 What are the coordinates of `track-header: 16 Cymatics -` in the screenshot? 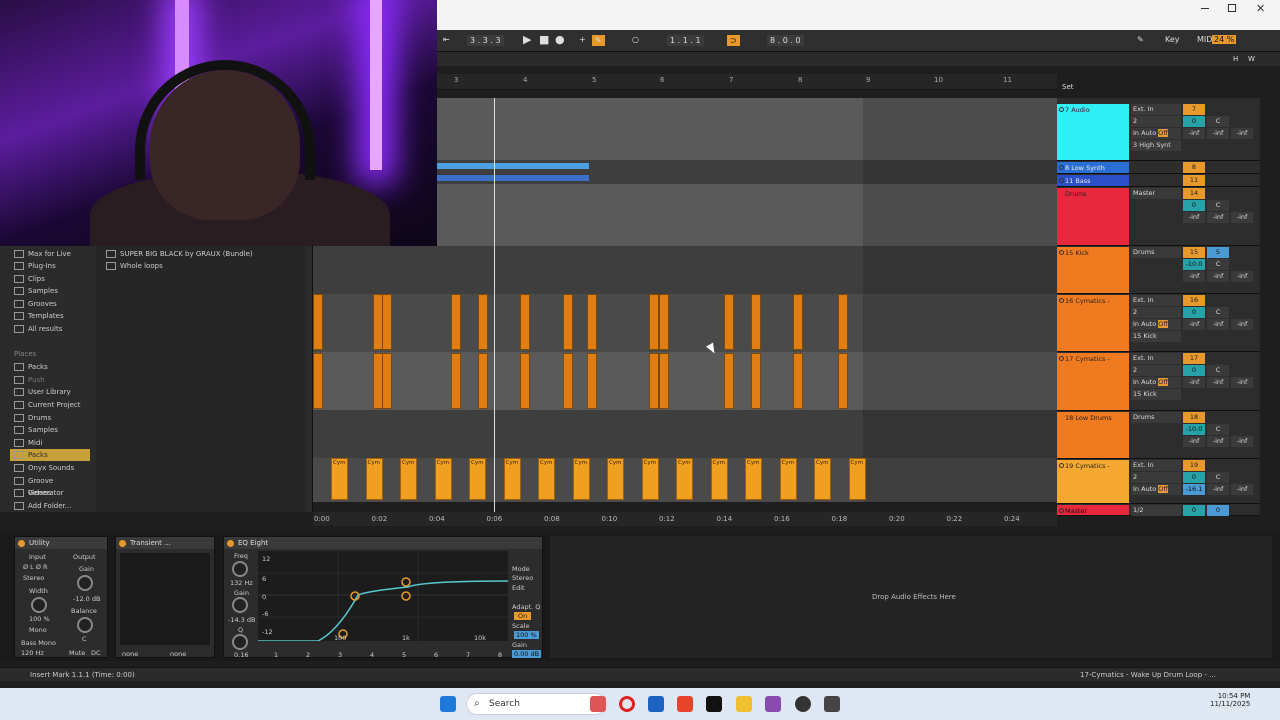 It's located at (1093, 323).